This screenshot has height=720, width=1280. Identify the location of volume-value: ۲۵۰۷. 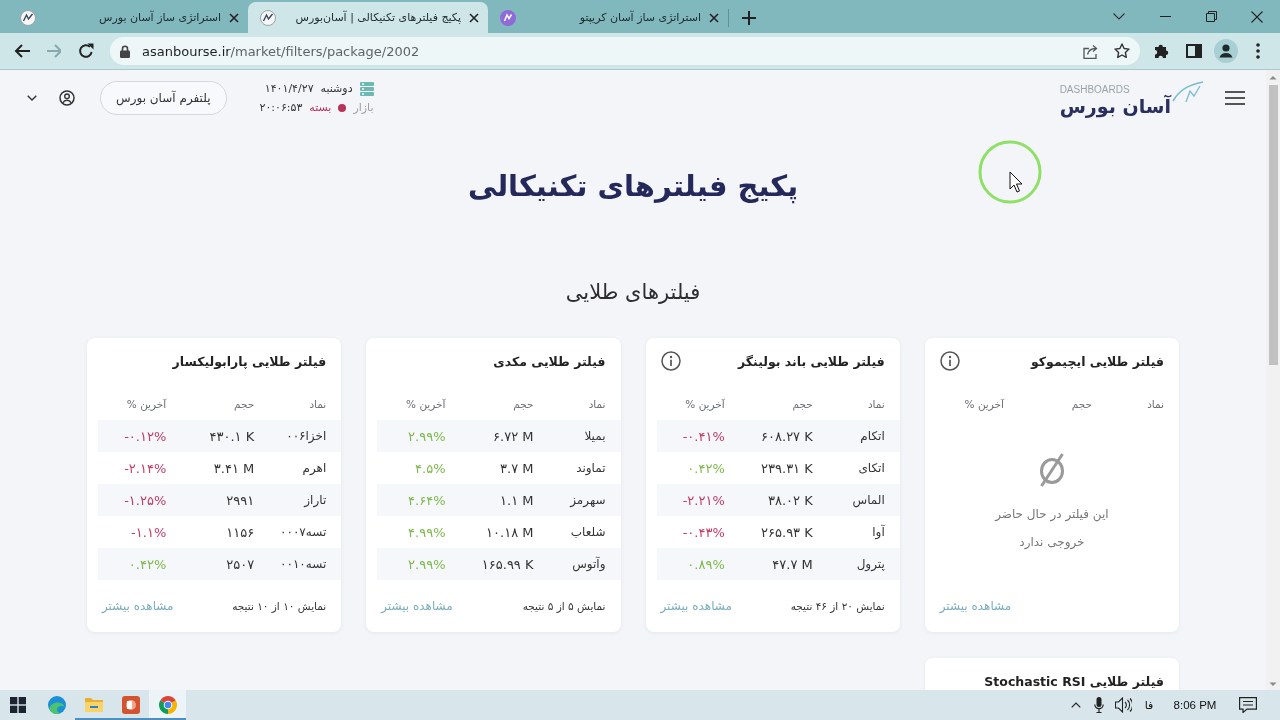
(240, 564).